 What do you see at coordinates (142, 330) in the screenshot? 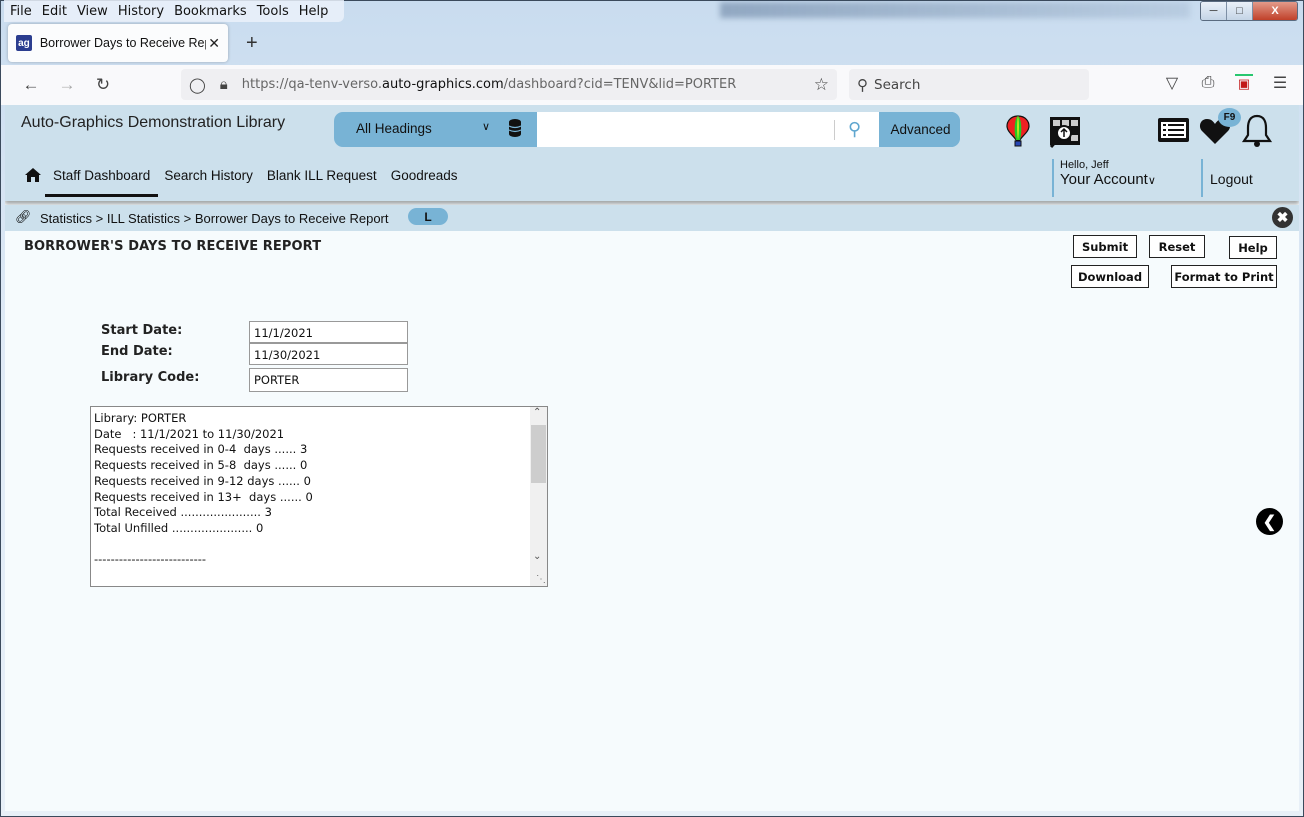
I see `start-date-label: Start Date:` at bounding box center [142, 330].